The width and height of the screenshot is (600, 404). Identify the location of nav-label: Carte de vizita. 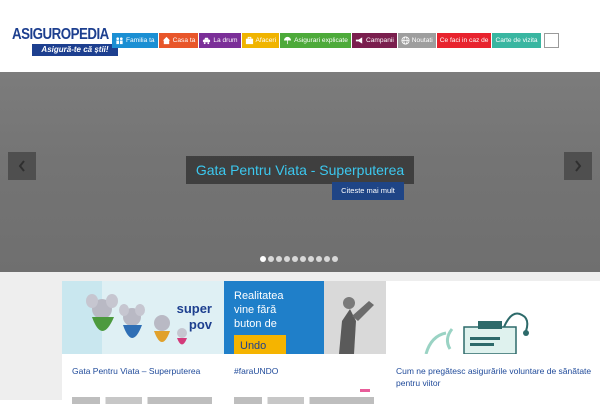
(516, 40).